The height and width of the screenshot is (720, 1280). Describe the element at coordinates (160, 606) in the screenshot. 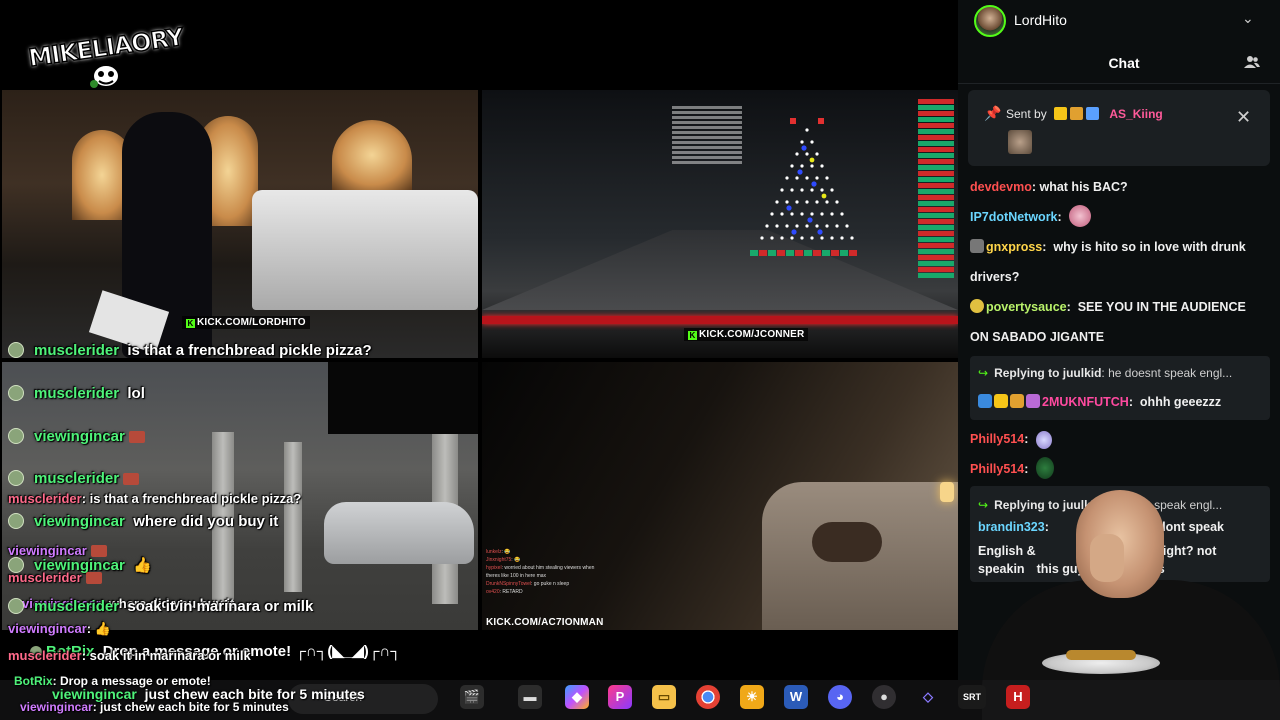

I see `overlay-chat-message: musclerider soak it in marinara or milk` at that location.